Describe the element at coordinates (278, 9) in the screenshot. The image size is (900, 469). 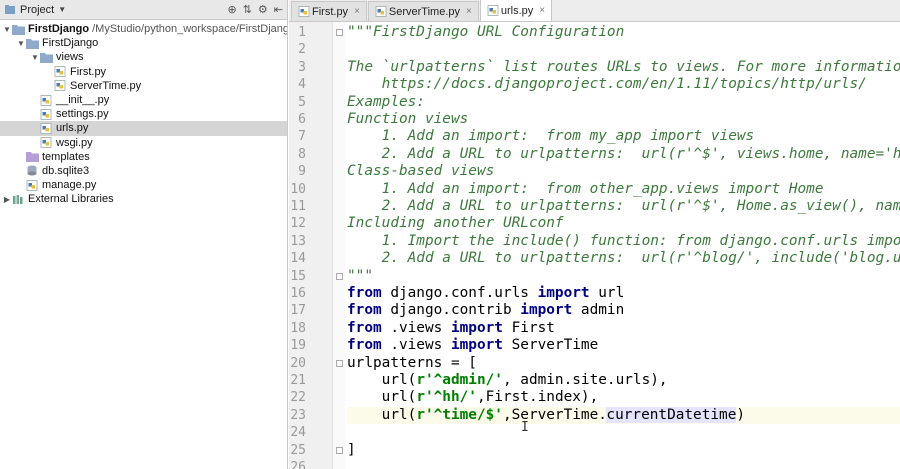
I see `hide-panel-icon: ⇤` at that location.